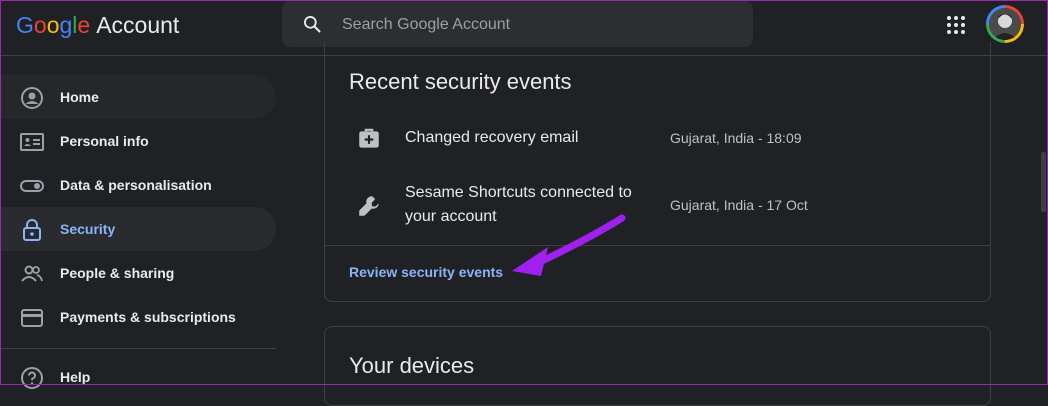  What do you see at coordinates (32, 98) in the screenshot?
I see `home-account-icon` at bounding box center [32, 98].